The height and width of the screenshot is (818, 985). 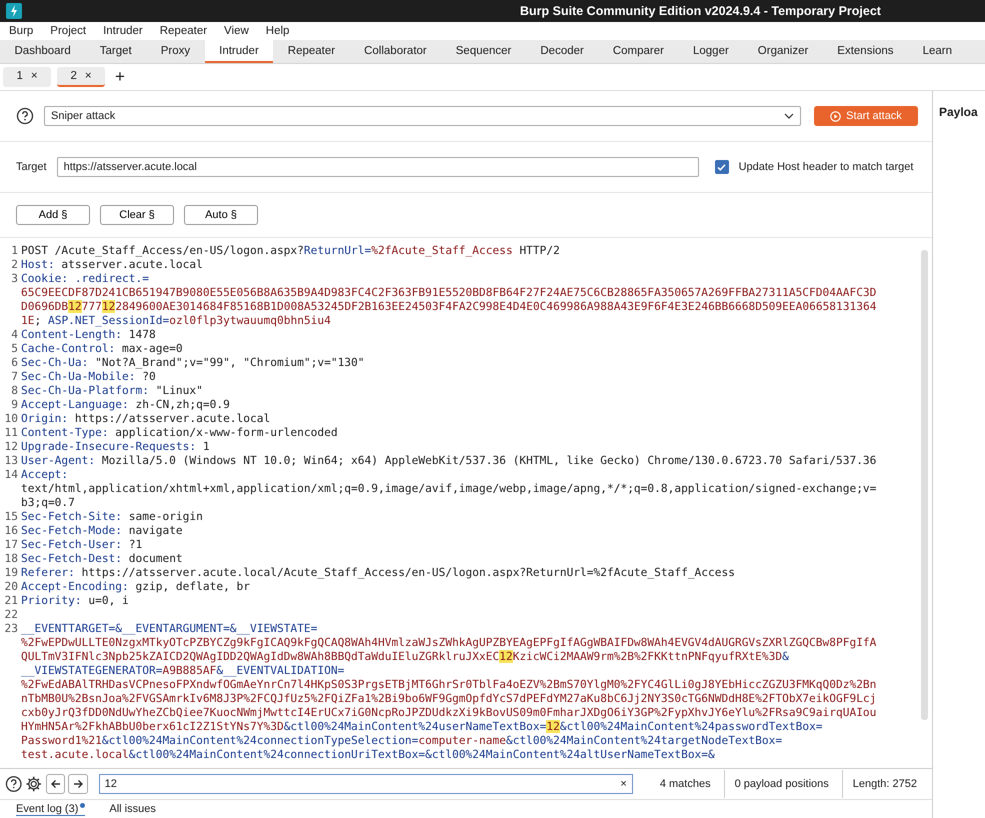 What do you see at coordinates (448, 713) in the screenshot?
I see `request-line: cxb0yJrQ3fDD0NdUwYheZCbQiee7KuocNWmjMwttcI4ErUCx7iG0NcpRoJPZDUdkzXi9kBovUS09m0FmharJXDgO6iY3GP%2FypXhvJY6eYlu%2FRsa9C9airqUAIou` at bounding box center [448, 713].